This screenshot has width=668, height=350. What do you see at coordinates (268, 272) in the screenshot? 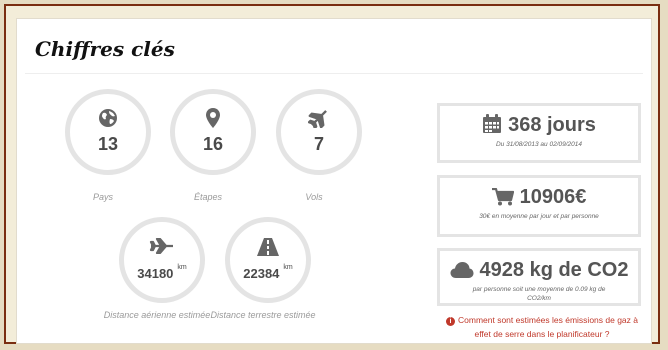
I see `land-distance-value: 22384 km` at bounding box center [268, 272].